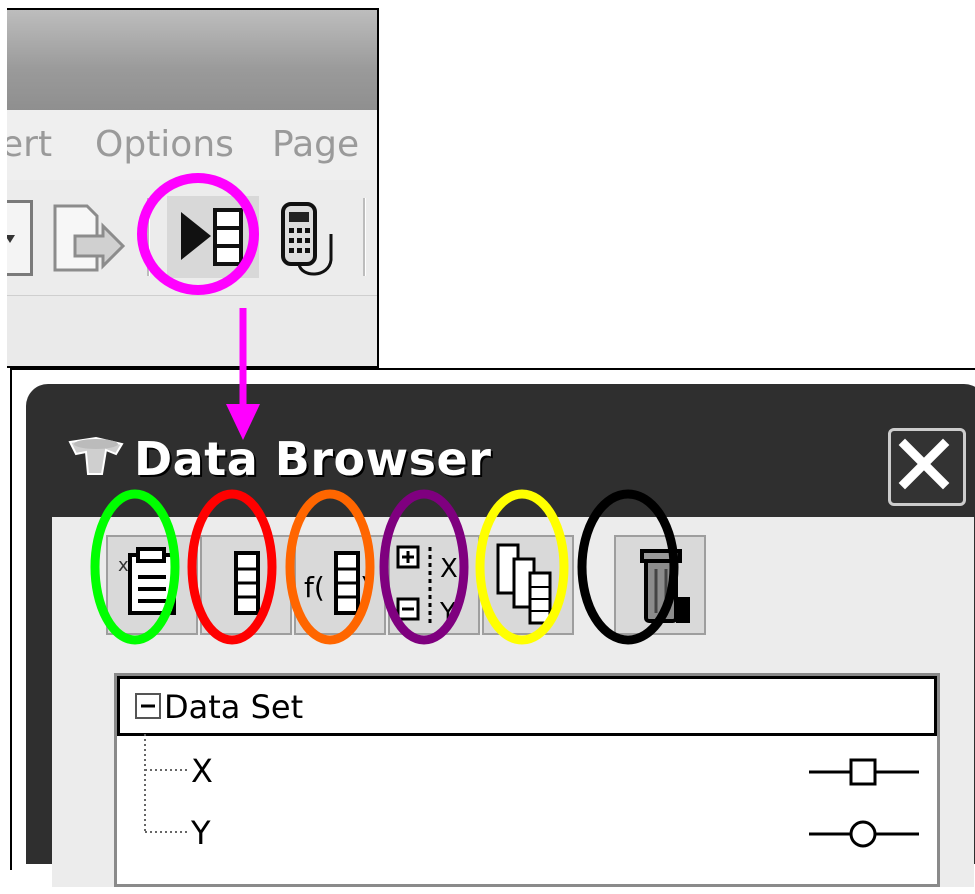 This screenshot has width=975, height=894. Describe the element at coordinates (427, 586) in the screenshot. I see `add-remove-variable-icon: X Y` at that location.